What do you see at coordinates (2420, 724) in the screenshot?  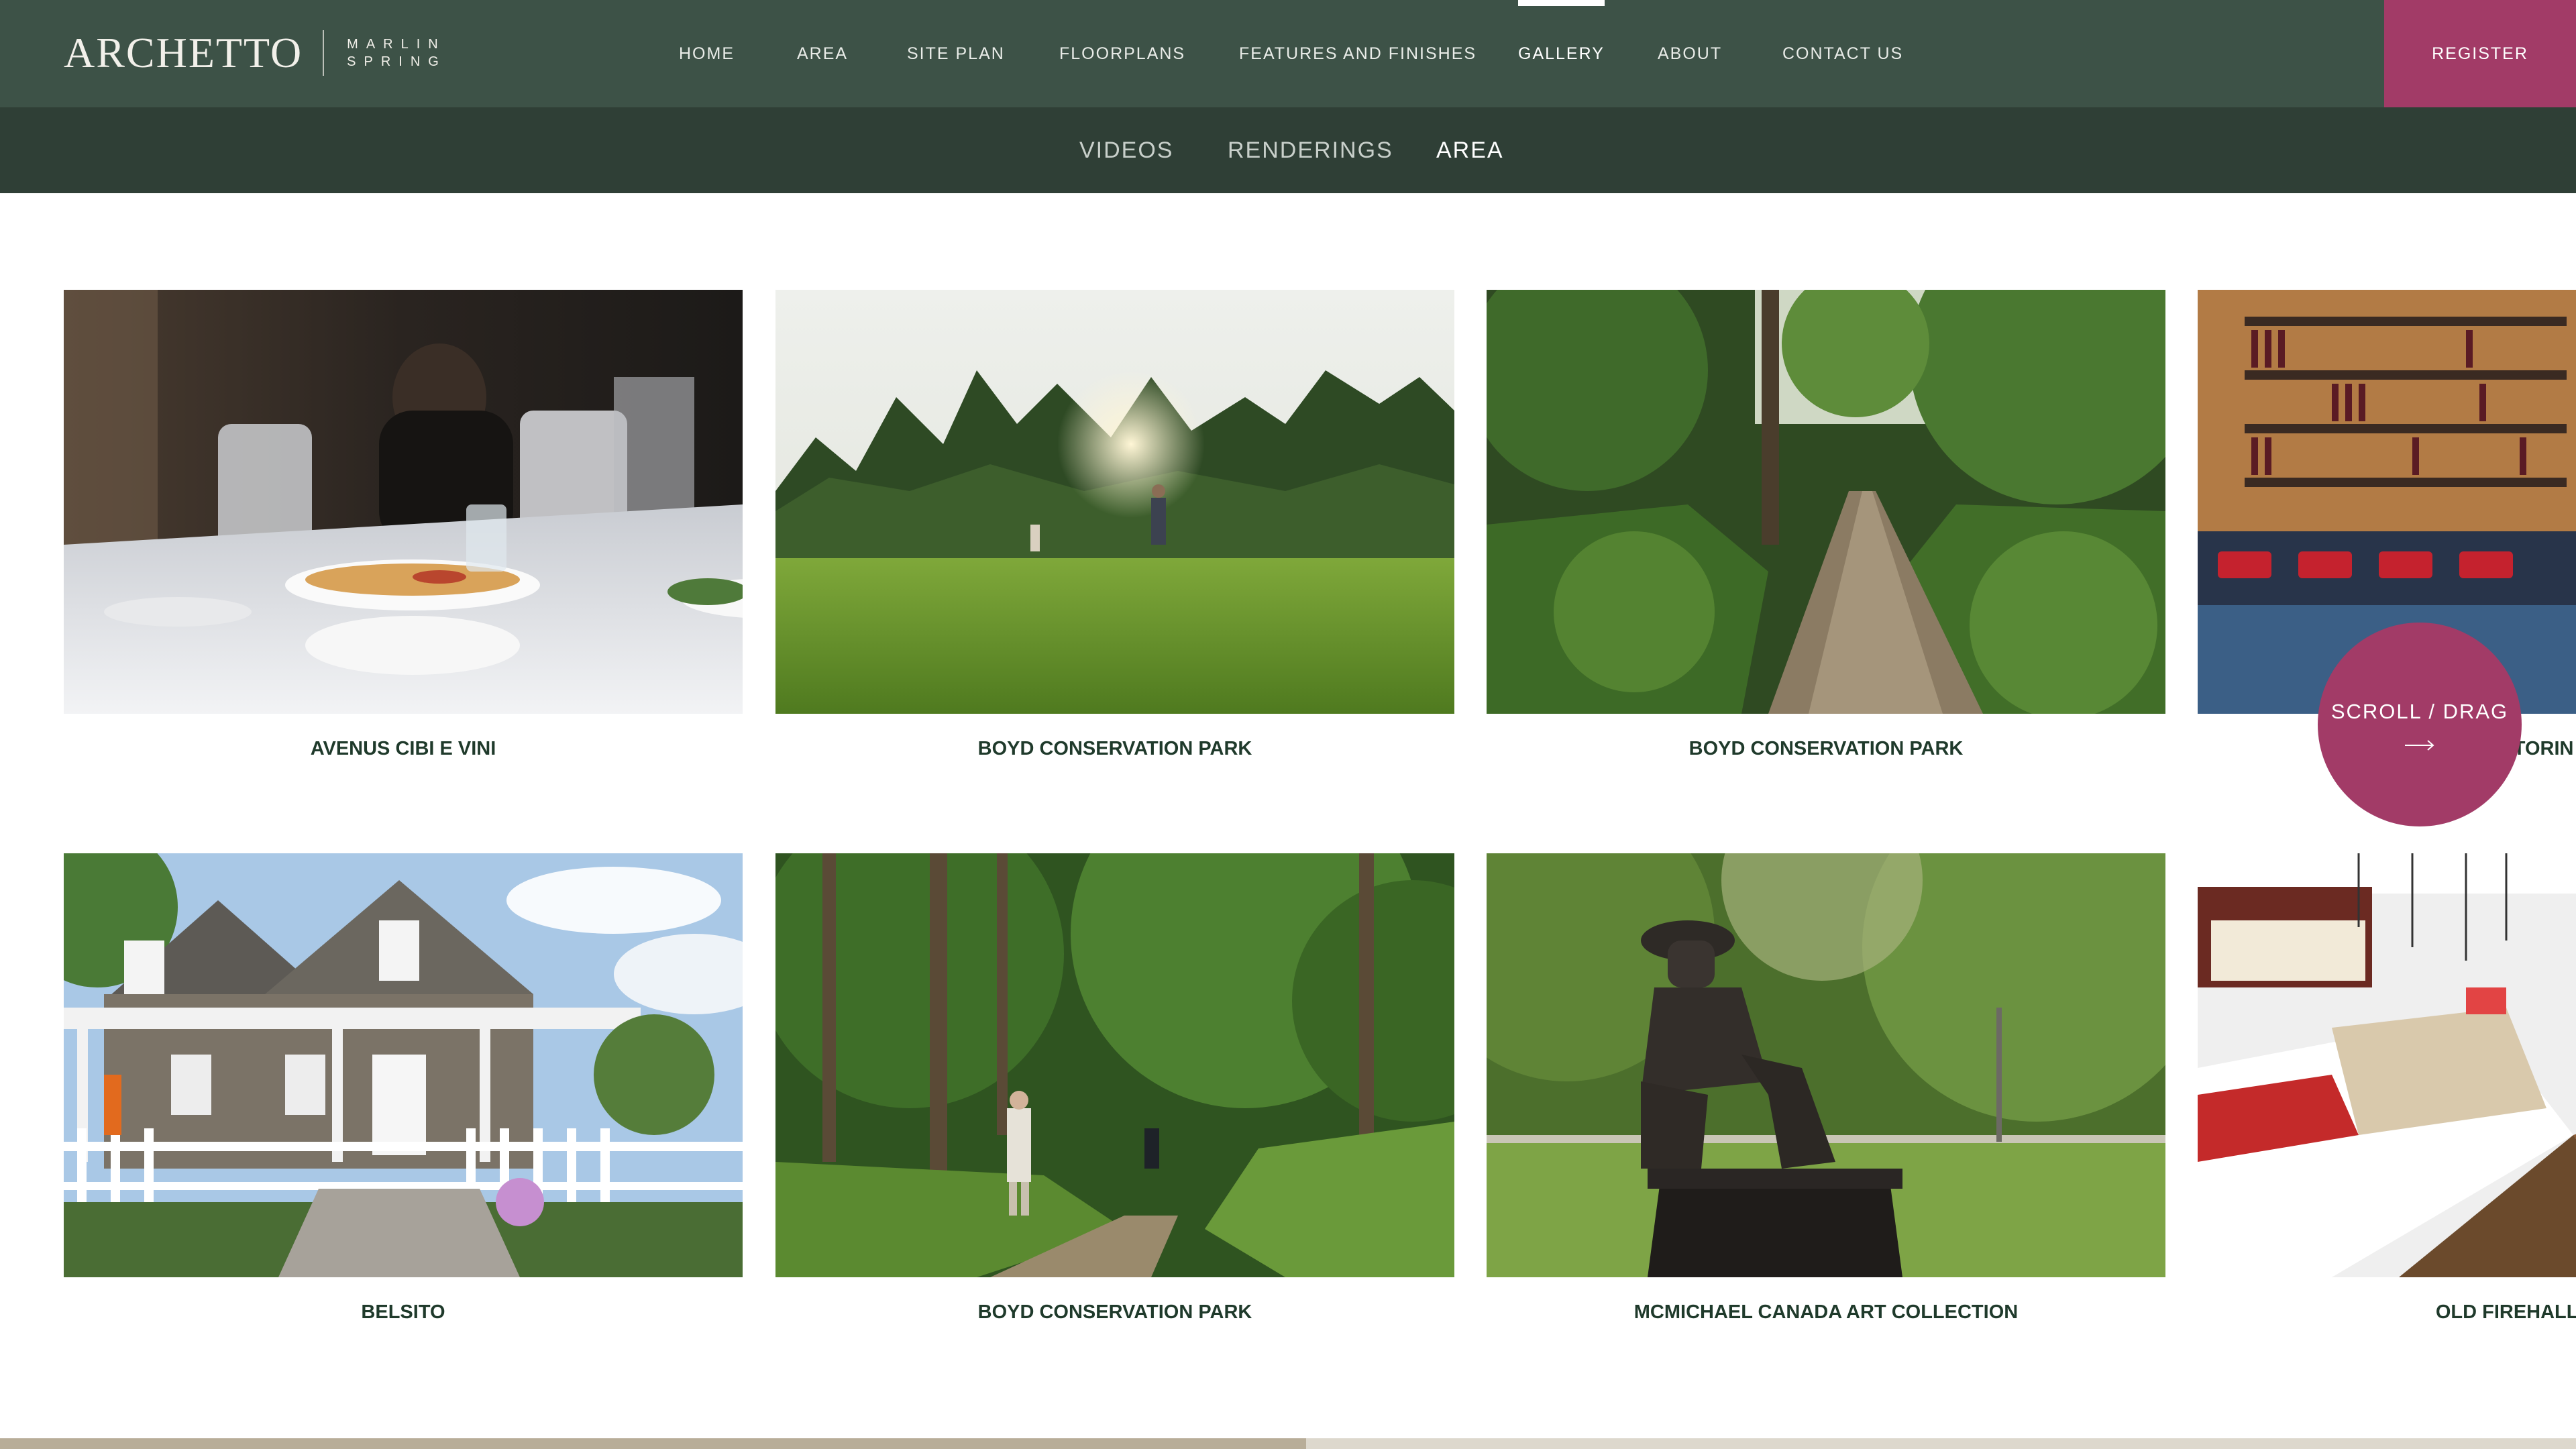 I see `scroll-drag-hint: SCROLL / DRAG` at bounding box center [2420, 724].